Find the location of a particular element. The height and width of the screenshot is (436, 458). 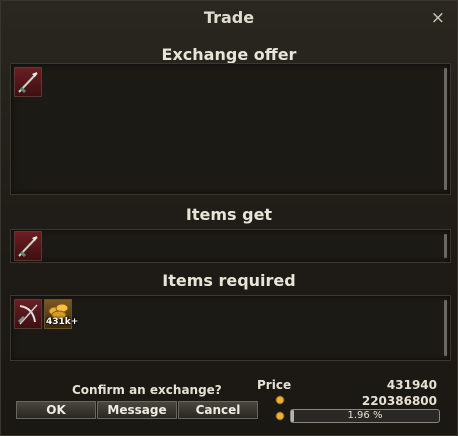

required-item-slot-crossbow is located at coordinates (28, 314).